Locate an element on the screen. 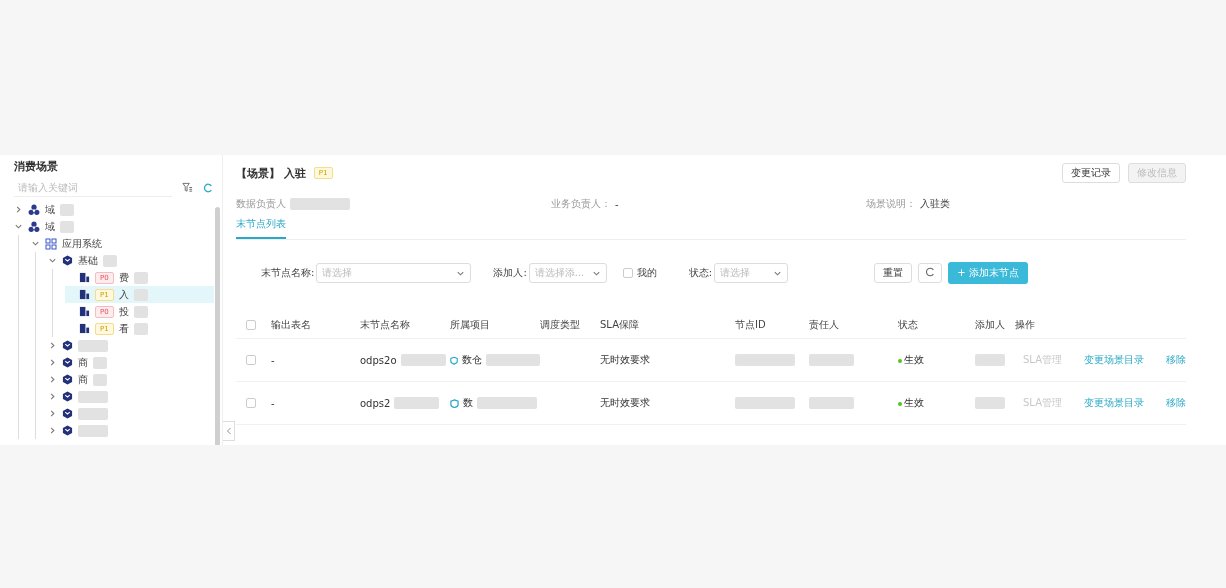 This screenshot has width=1226, height=588. column-header: SLA保障 is located at coordinates (619, 325).